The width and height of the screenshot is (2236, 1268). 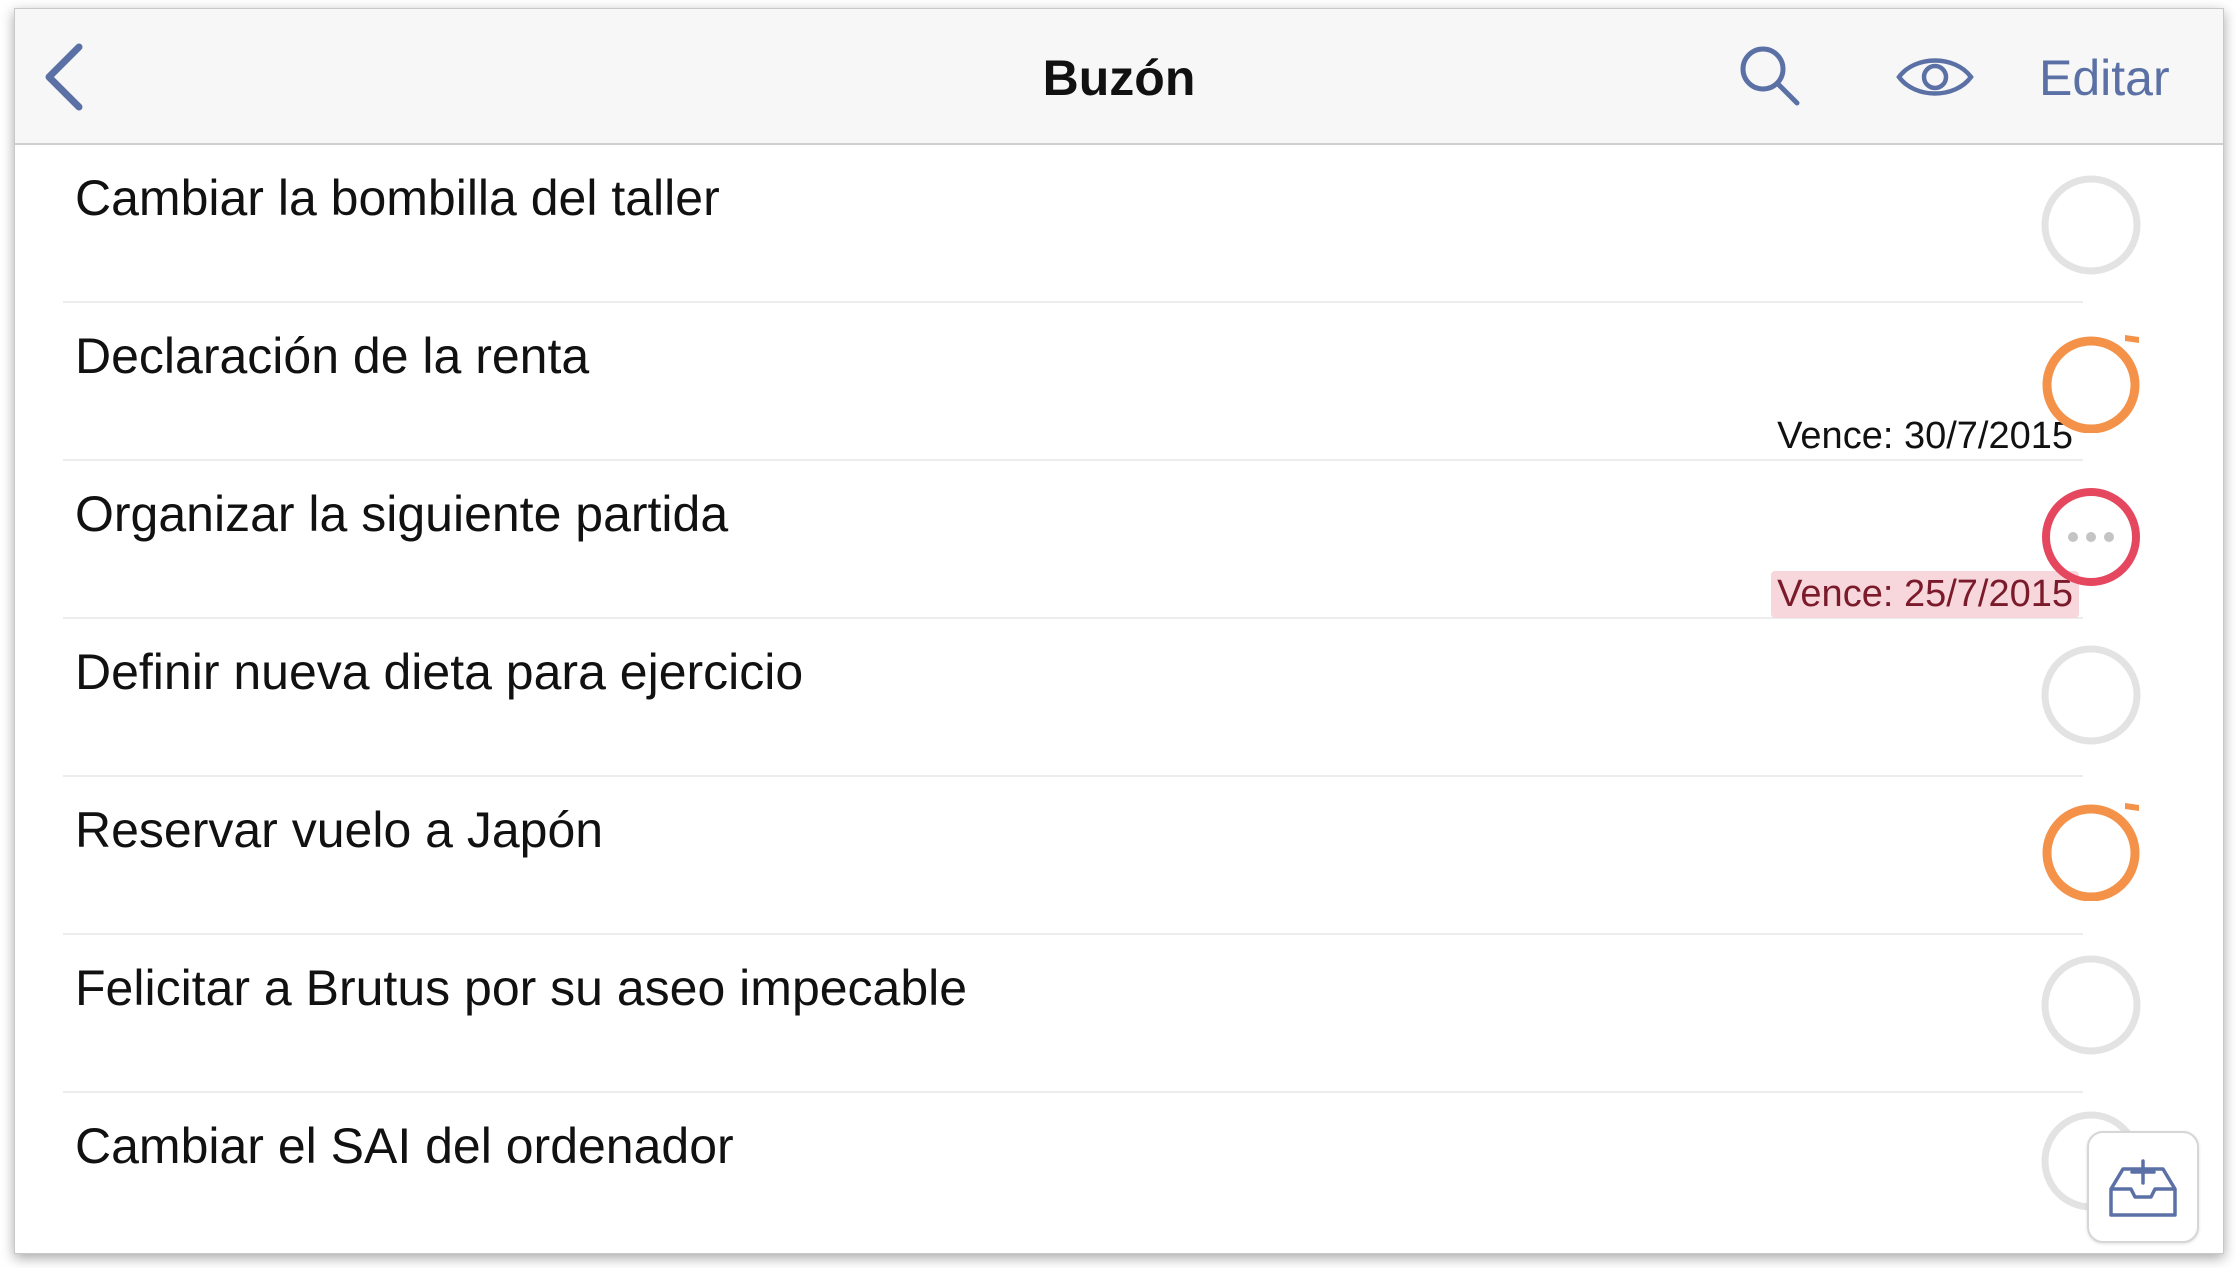 I want to click on task-title: Felicitar a Brutus por su aseo impecable, so click(x=521, y=988).